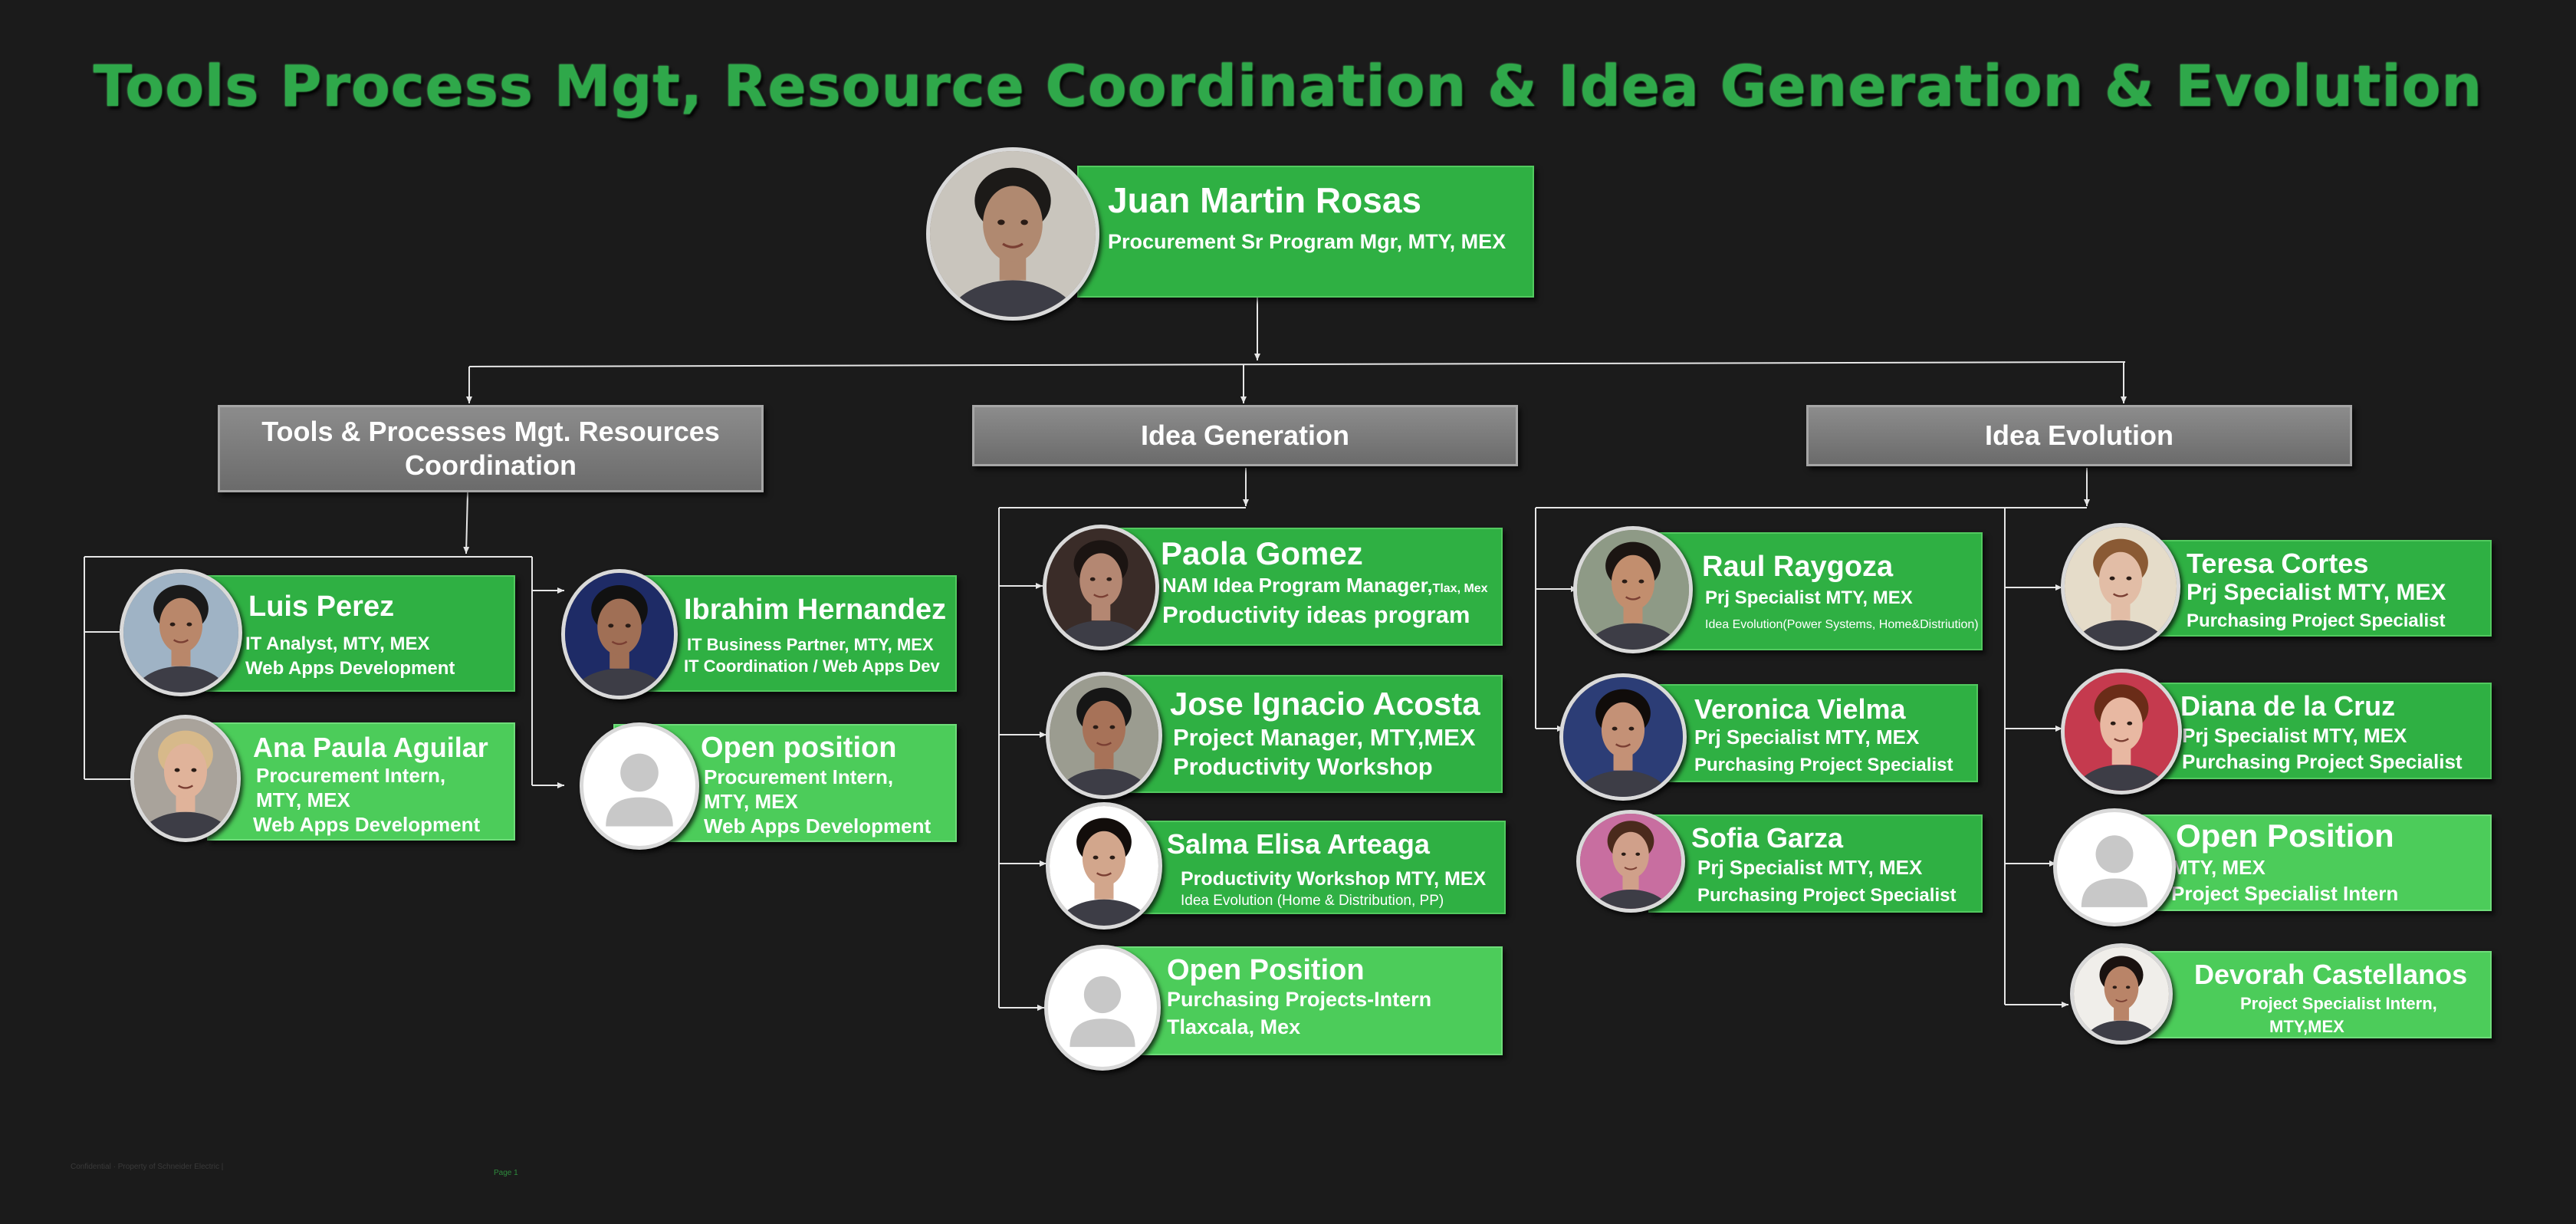 Image resolution: width=2576 pixels, height=1224 pixels. I want to click on member-detail: Idea Evolution (Home & Distribution, PP), so click(1313, 901).